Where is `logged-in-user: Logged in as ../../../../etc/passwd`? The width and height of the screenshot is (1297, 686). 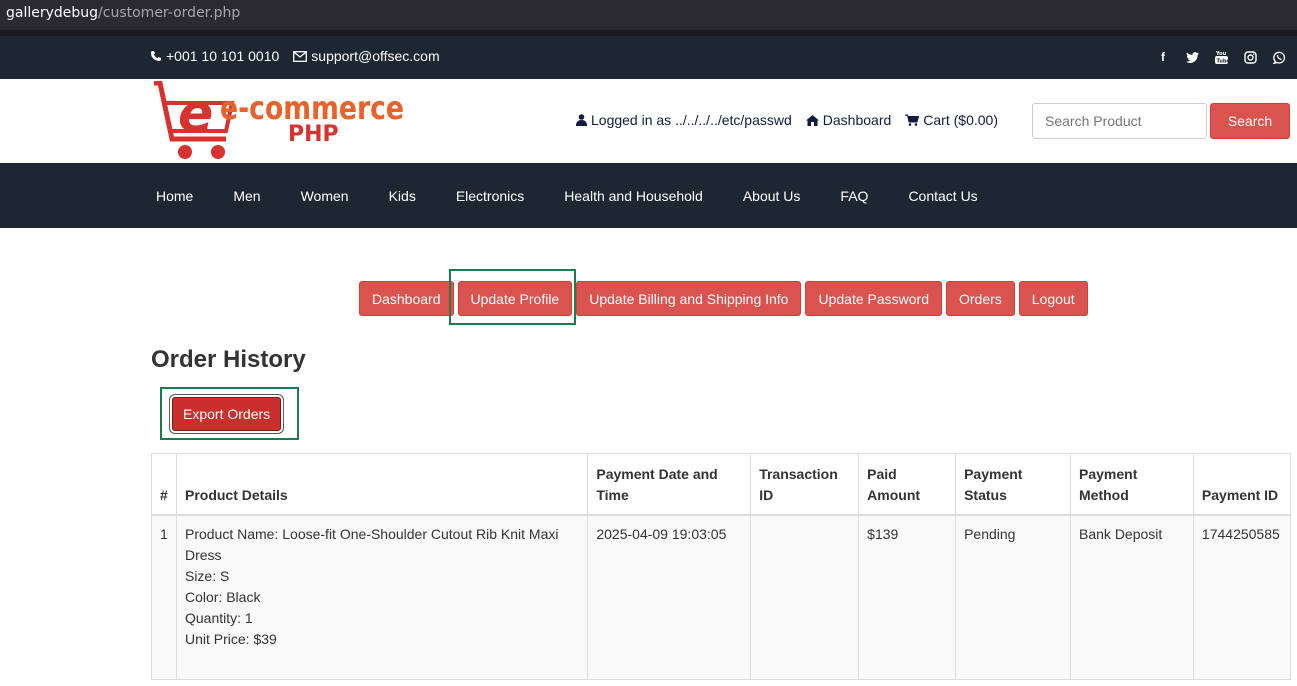
logged-in-user: Logged in as ../../../../etc/passwd is located at coordinates (684, 120).